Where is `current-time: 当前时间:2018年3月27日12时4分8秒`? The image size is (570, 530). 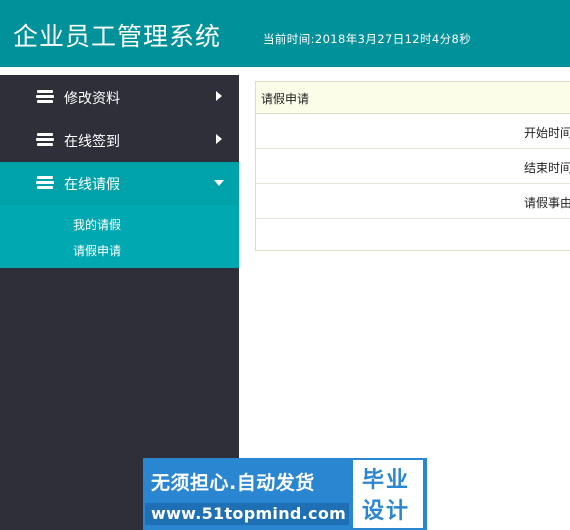
current-time: 当前时间:2018年3月27日12时4分8秒 is located at coordinates (367, 39).